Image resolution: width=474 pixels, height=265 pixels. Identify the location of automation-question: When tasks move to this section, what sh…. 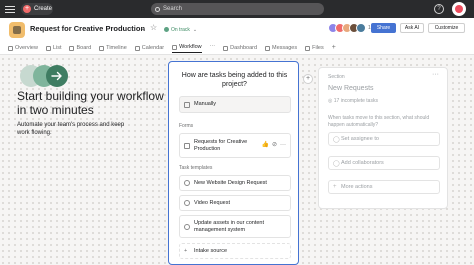
(379, 121).